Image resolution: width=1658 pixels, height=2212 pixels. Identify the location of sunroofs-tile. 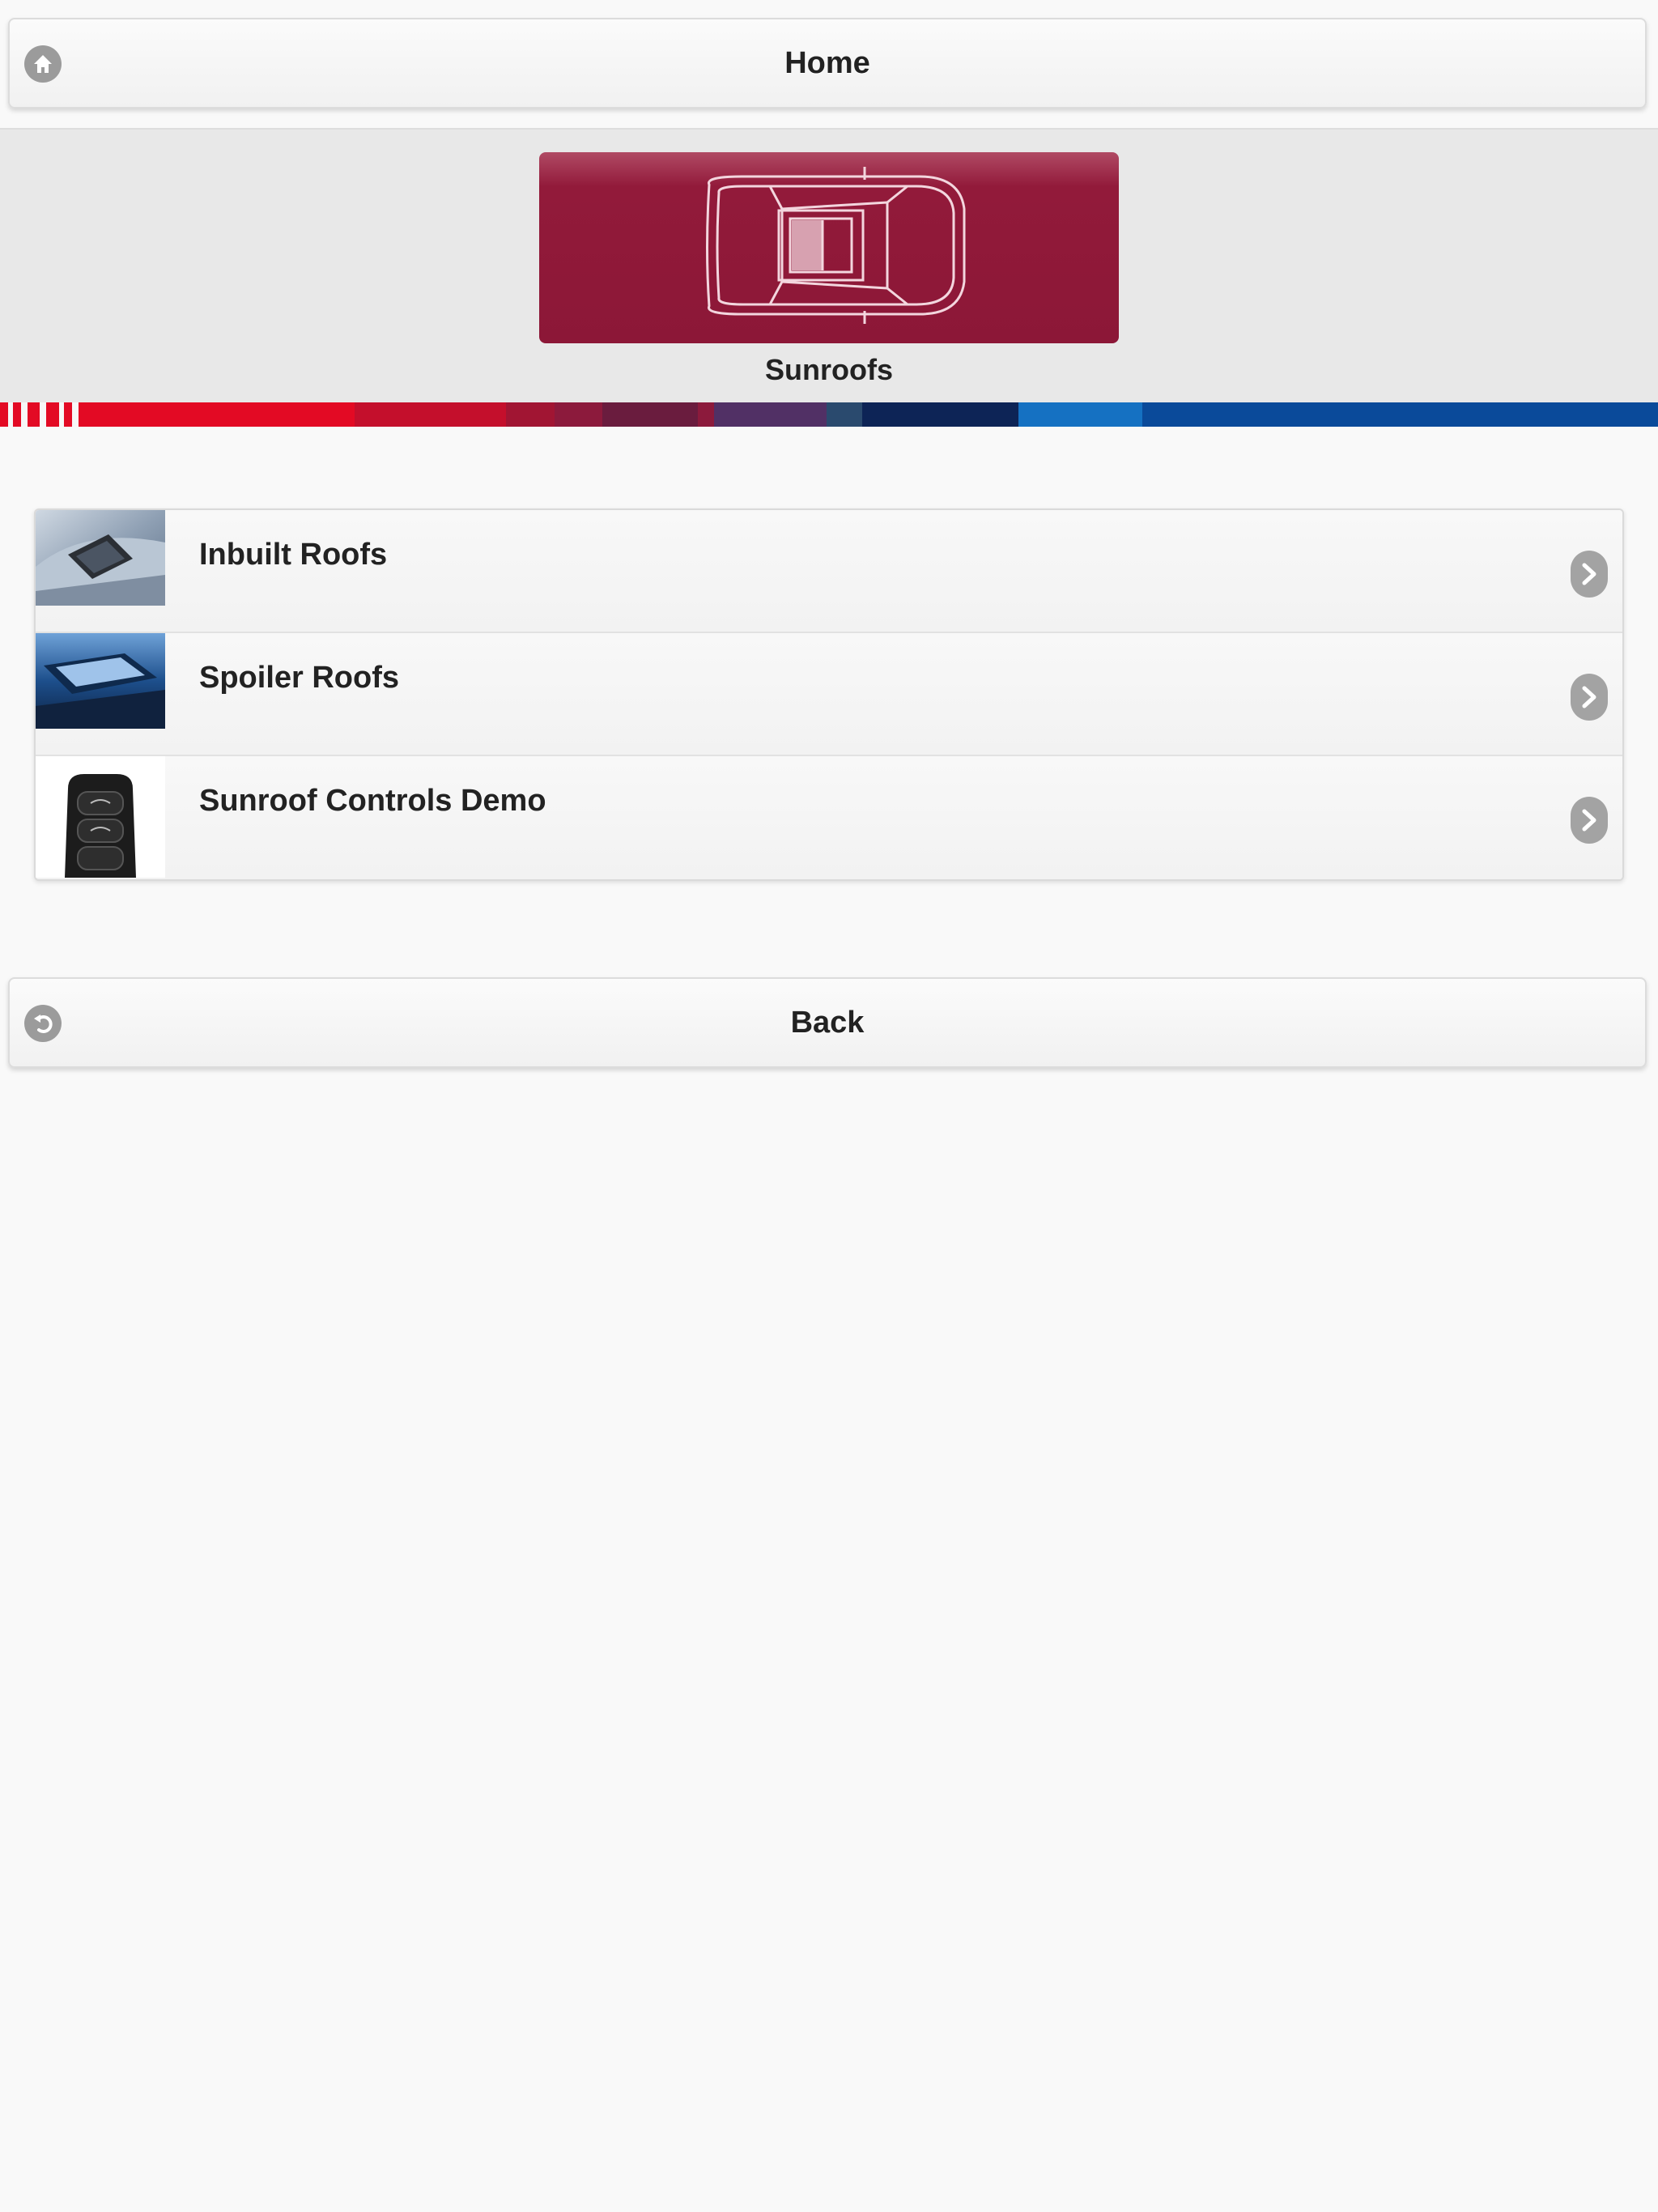
(829, 248).